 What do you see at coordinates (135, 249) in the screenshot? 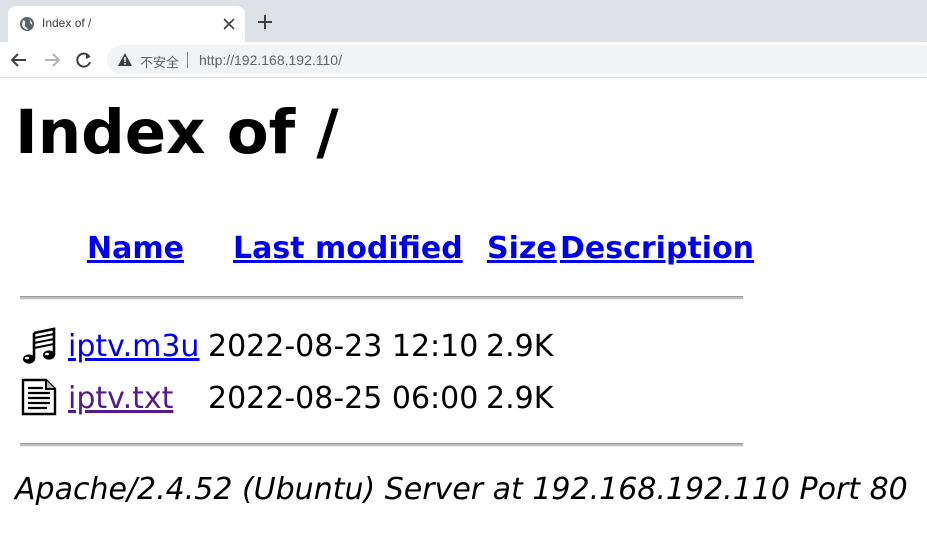
I see `sort-by-name-link: Name` at bounding box center [135, 249].